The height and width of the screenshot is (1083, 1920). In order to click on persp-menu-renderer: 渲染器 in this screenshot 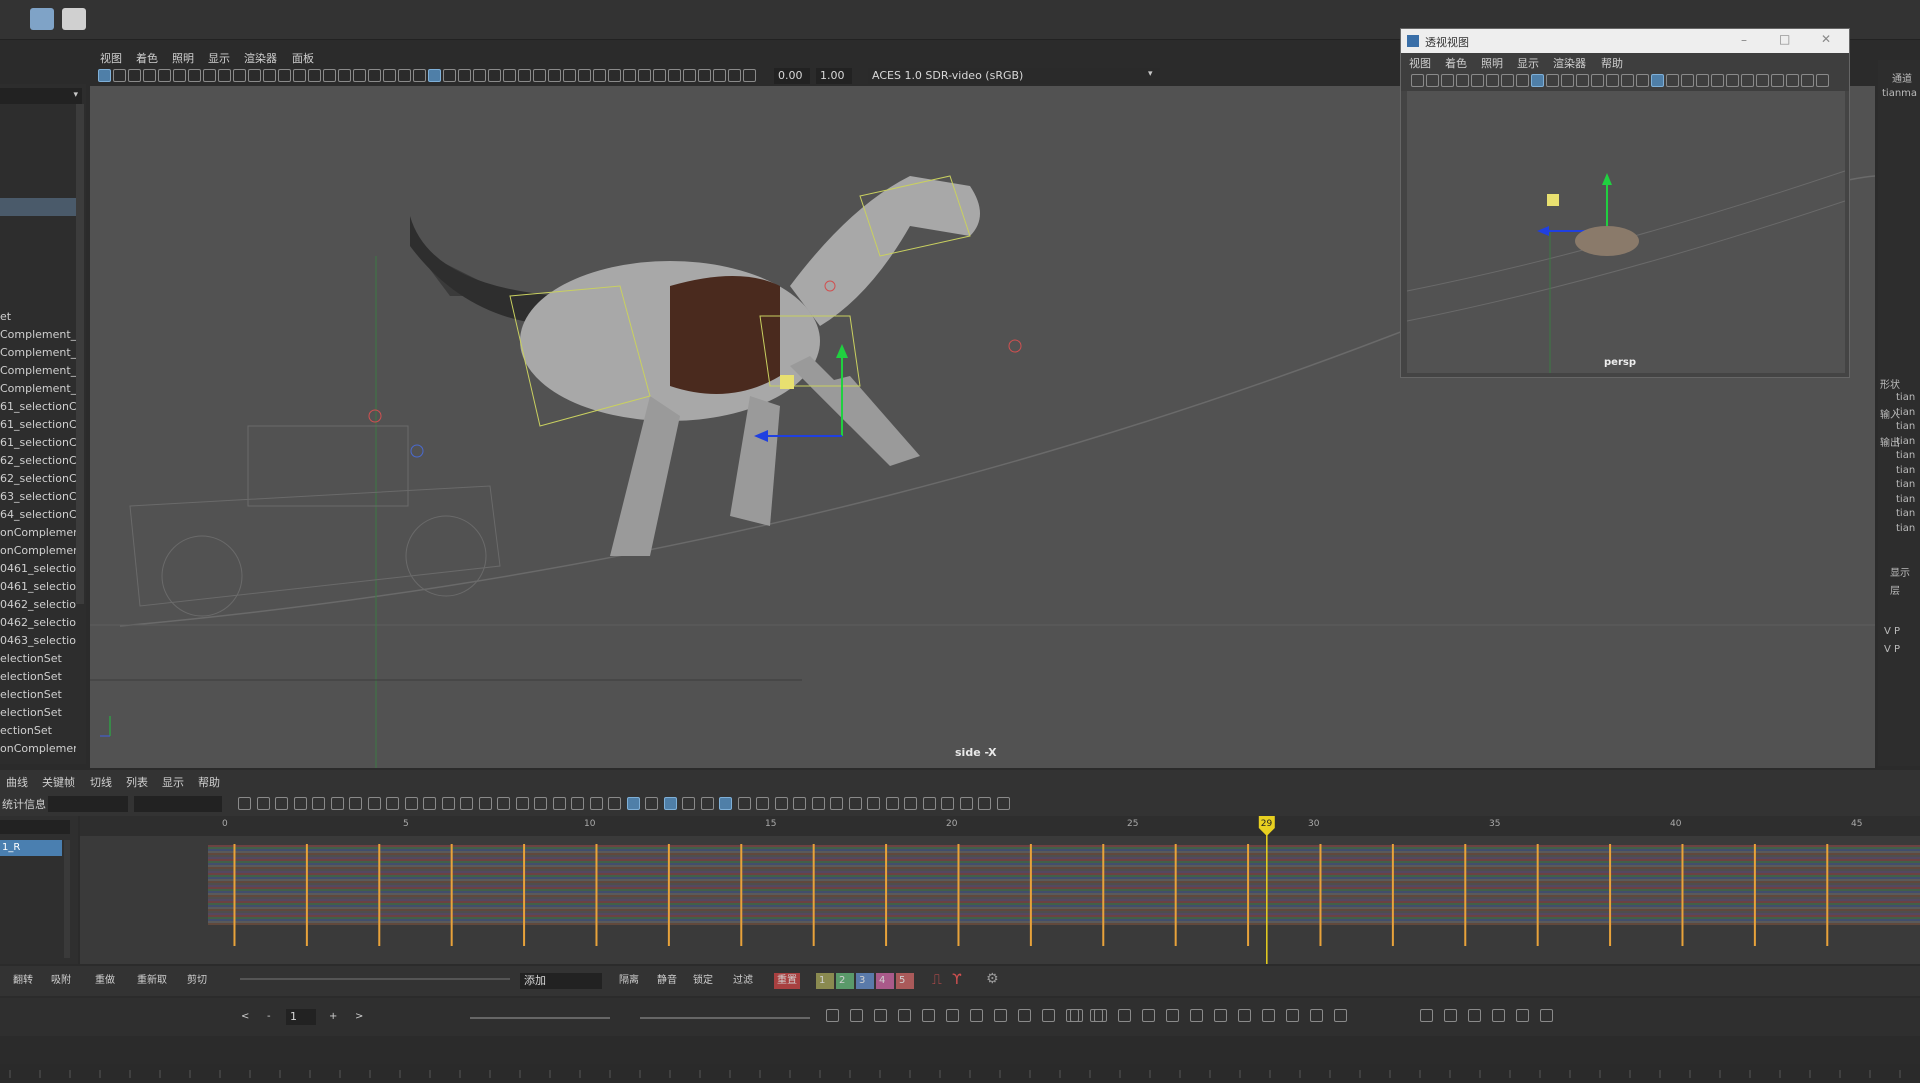, I will do `click(1569, 63)`.